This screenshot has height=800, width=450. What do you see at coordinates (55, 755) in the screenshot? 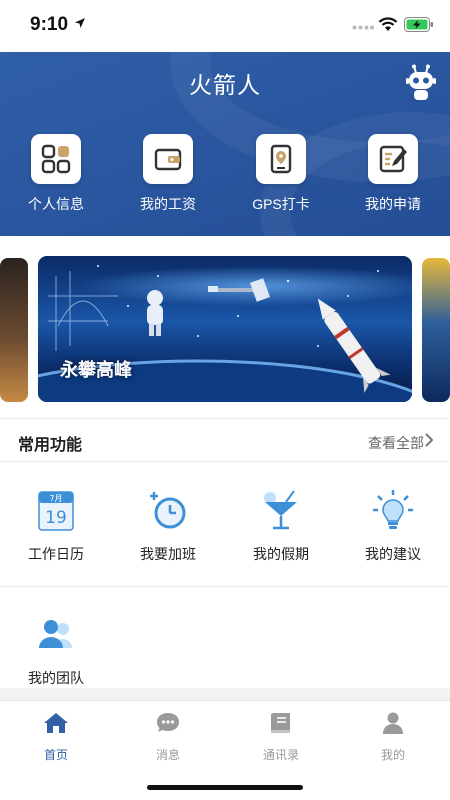
I see `tab-label: 首页` at bounding box center [55, 755].